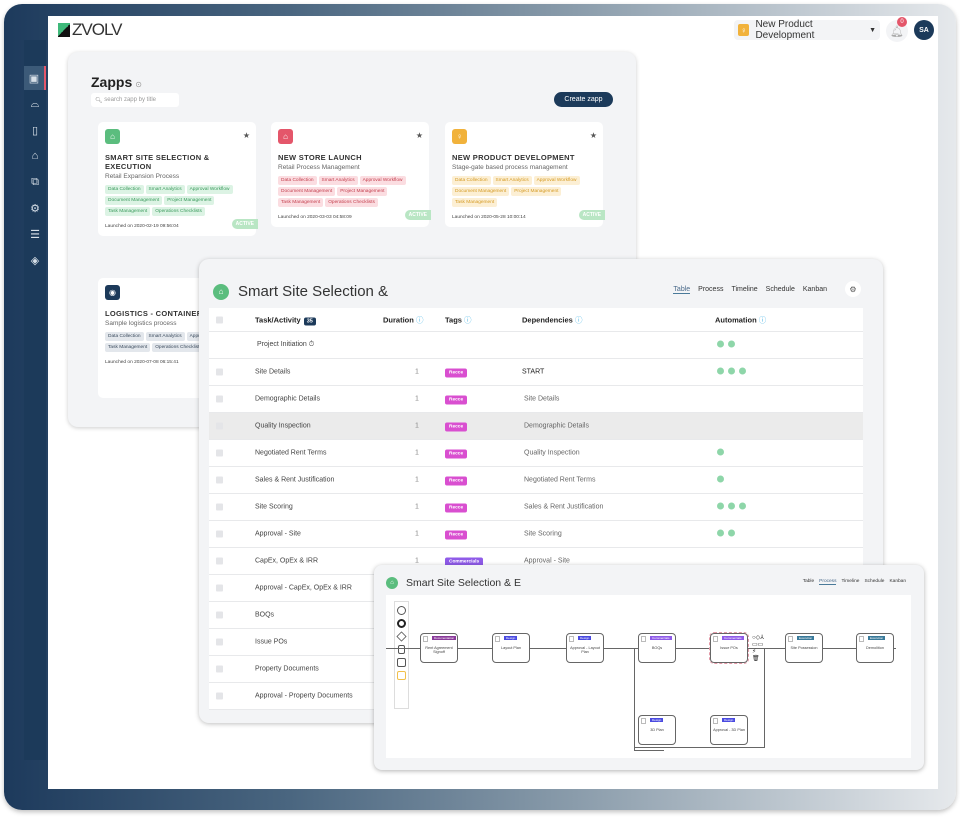 This screenshot has height=817, width=960. I want to click on annotation-tool-icon, so click(401, 675).